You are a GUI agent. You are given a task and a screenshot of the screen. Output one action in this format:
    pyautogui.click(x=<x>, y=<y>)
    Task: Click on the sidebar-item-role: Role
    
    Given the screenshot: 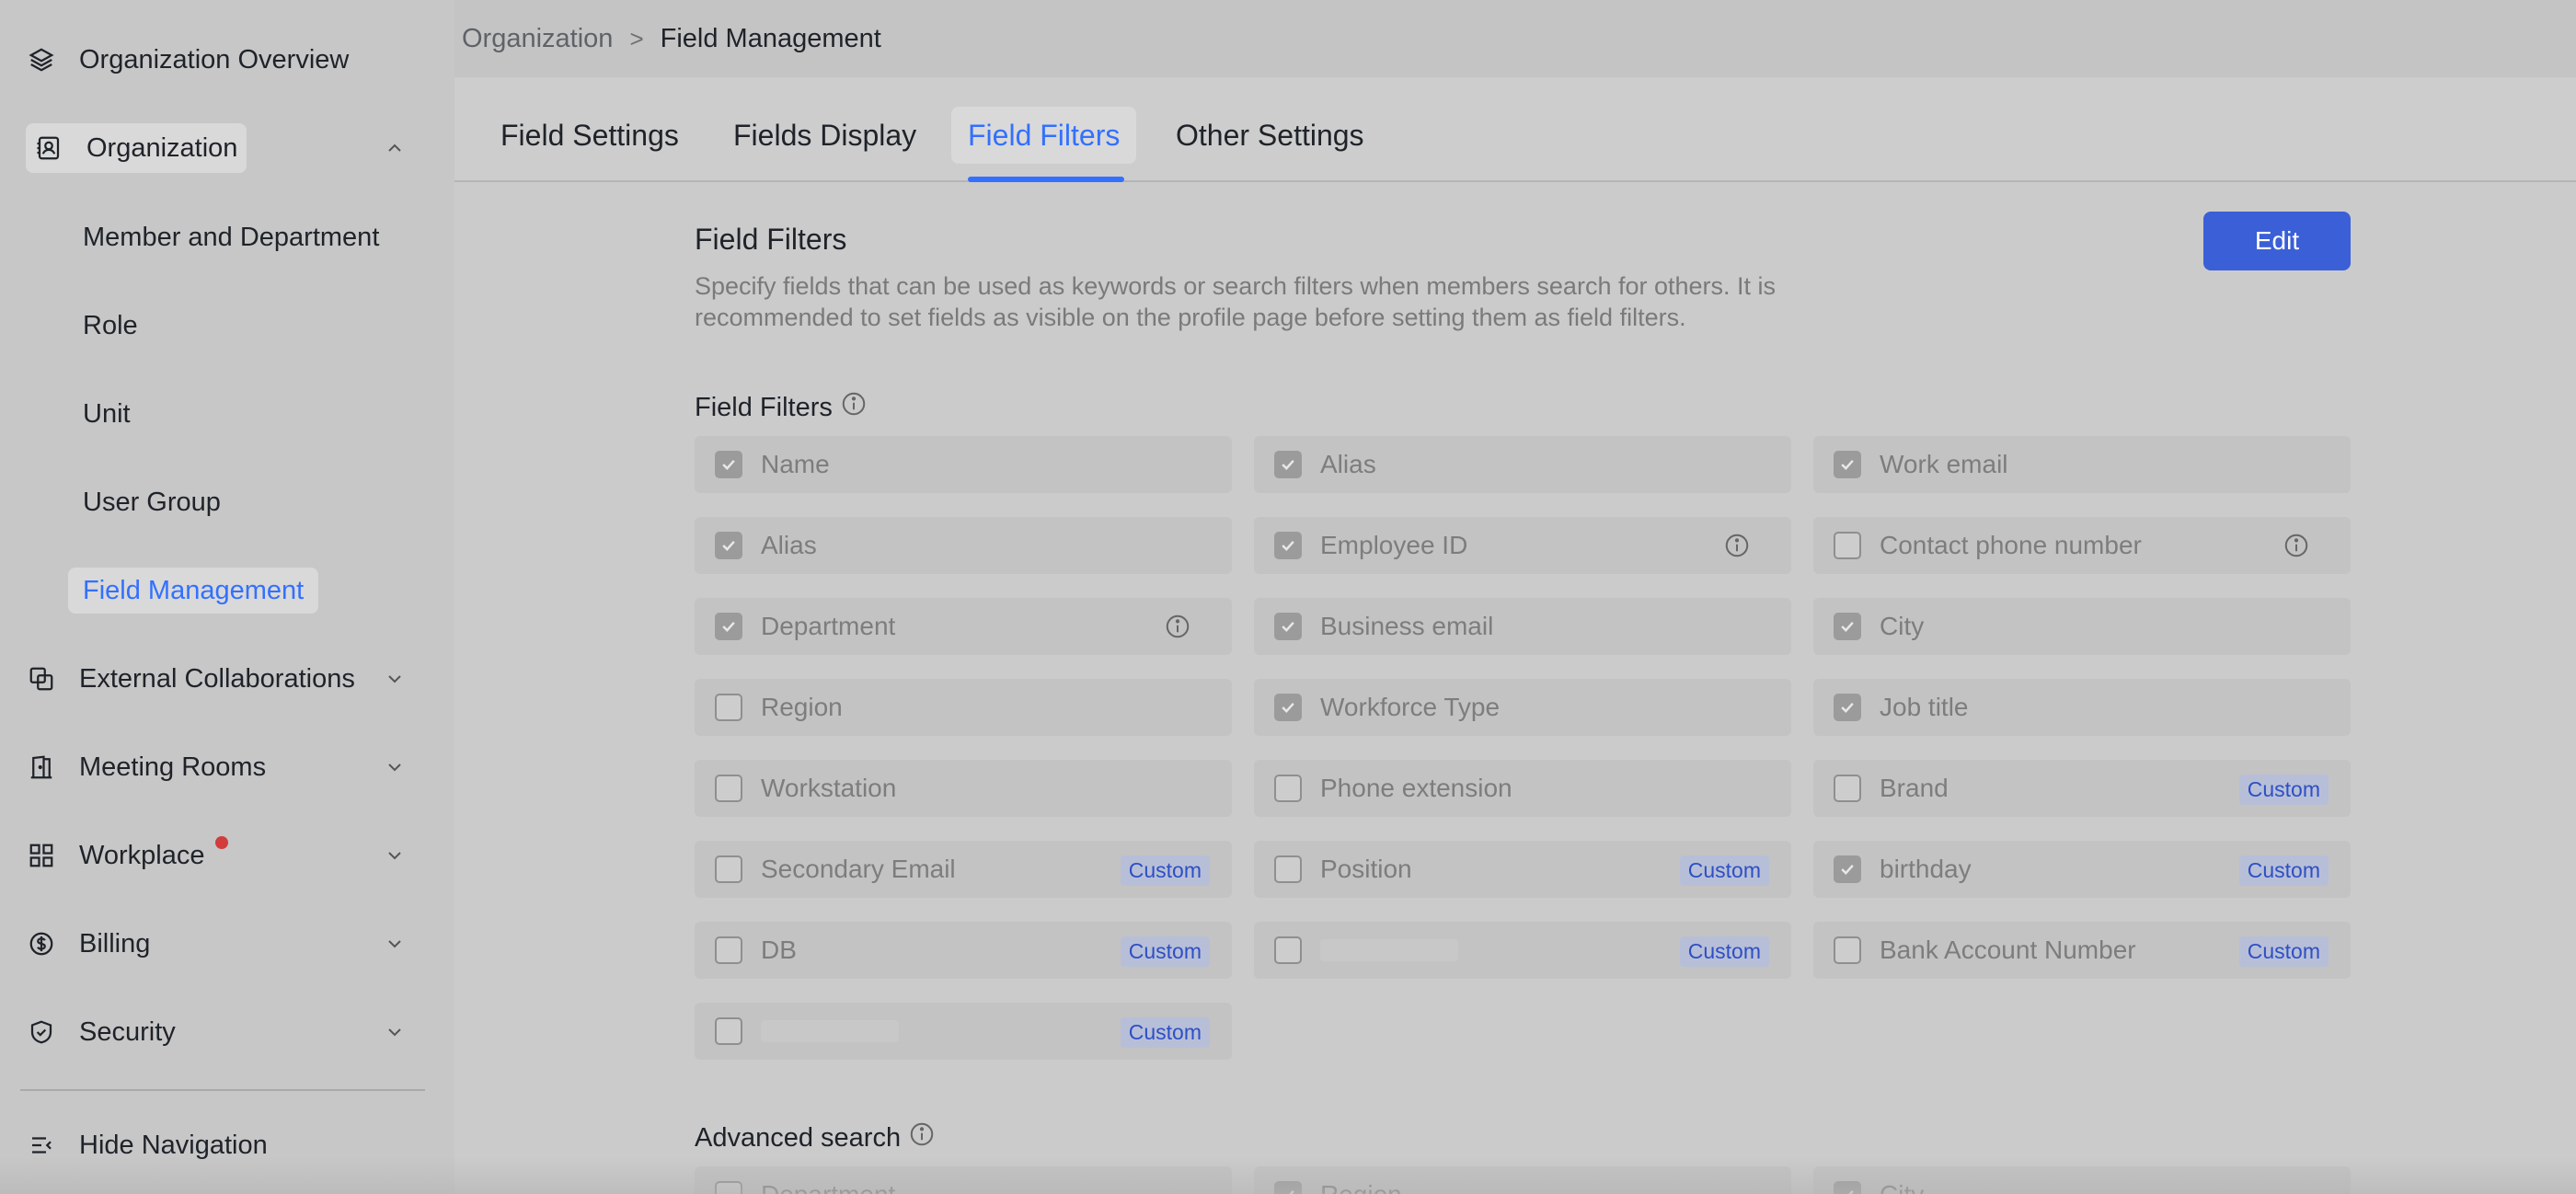 What is the action you would take?
    pyautogui.click(x=110, y=326)
    